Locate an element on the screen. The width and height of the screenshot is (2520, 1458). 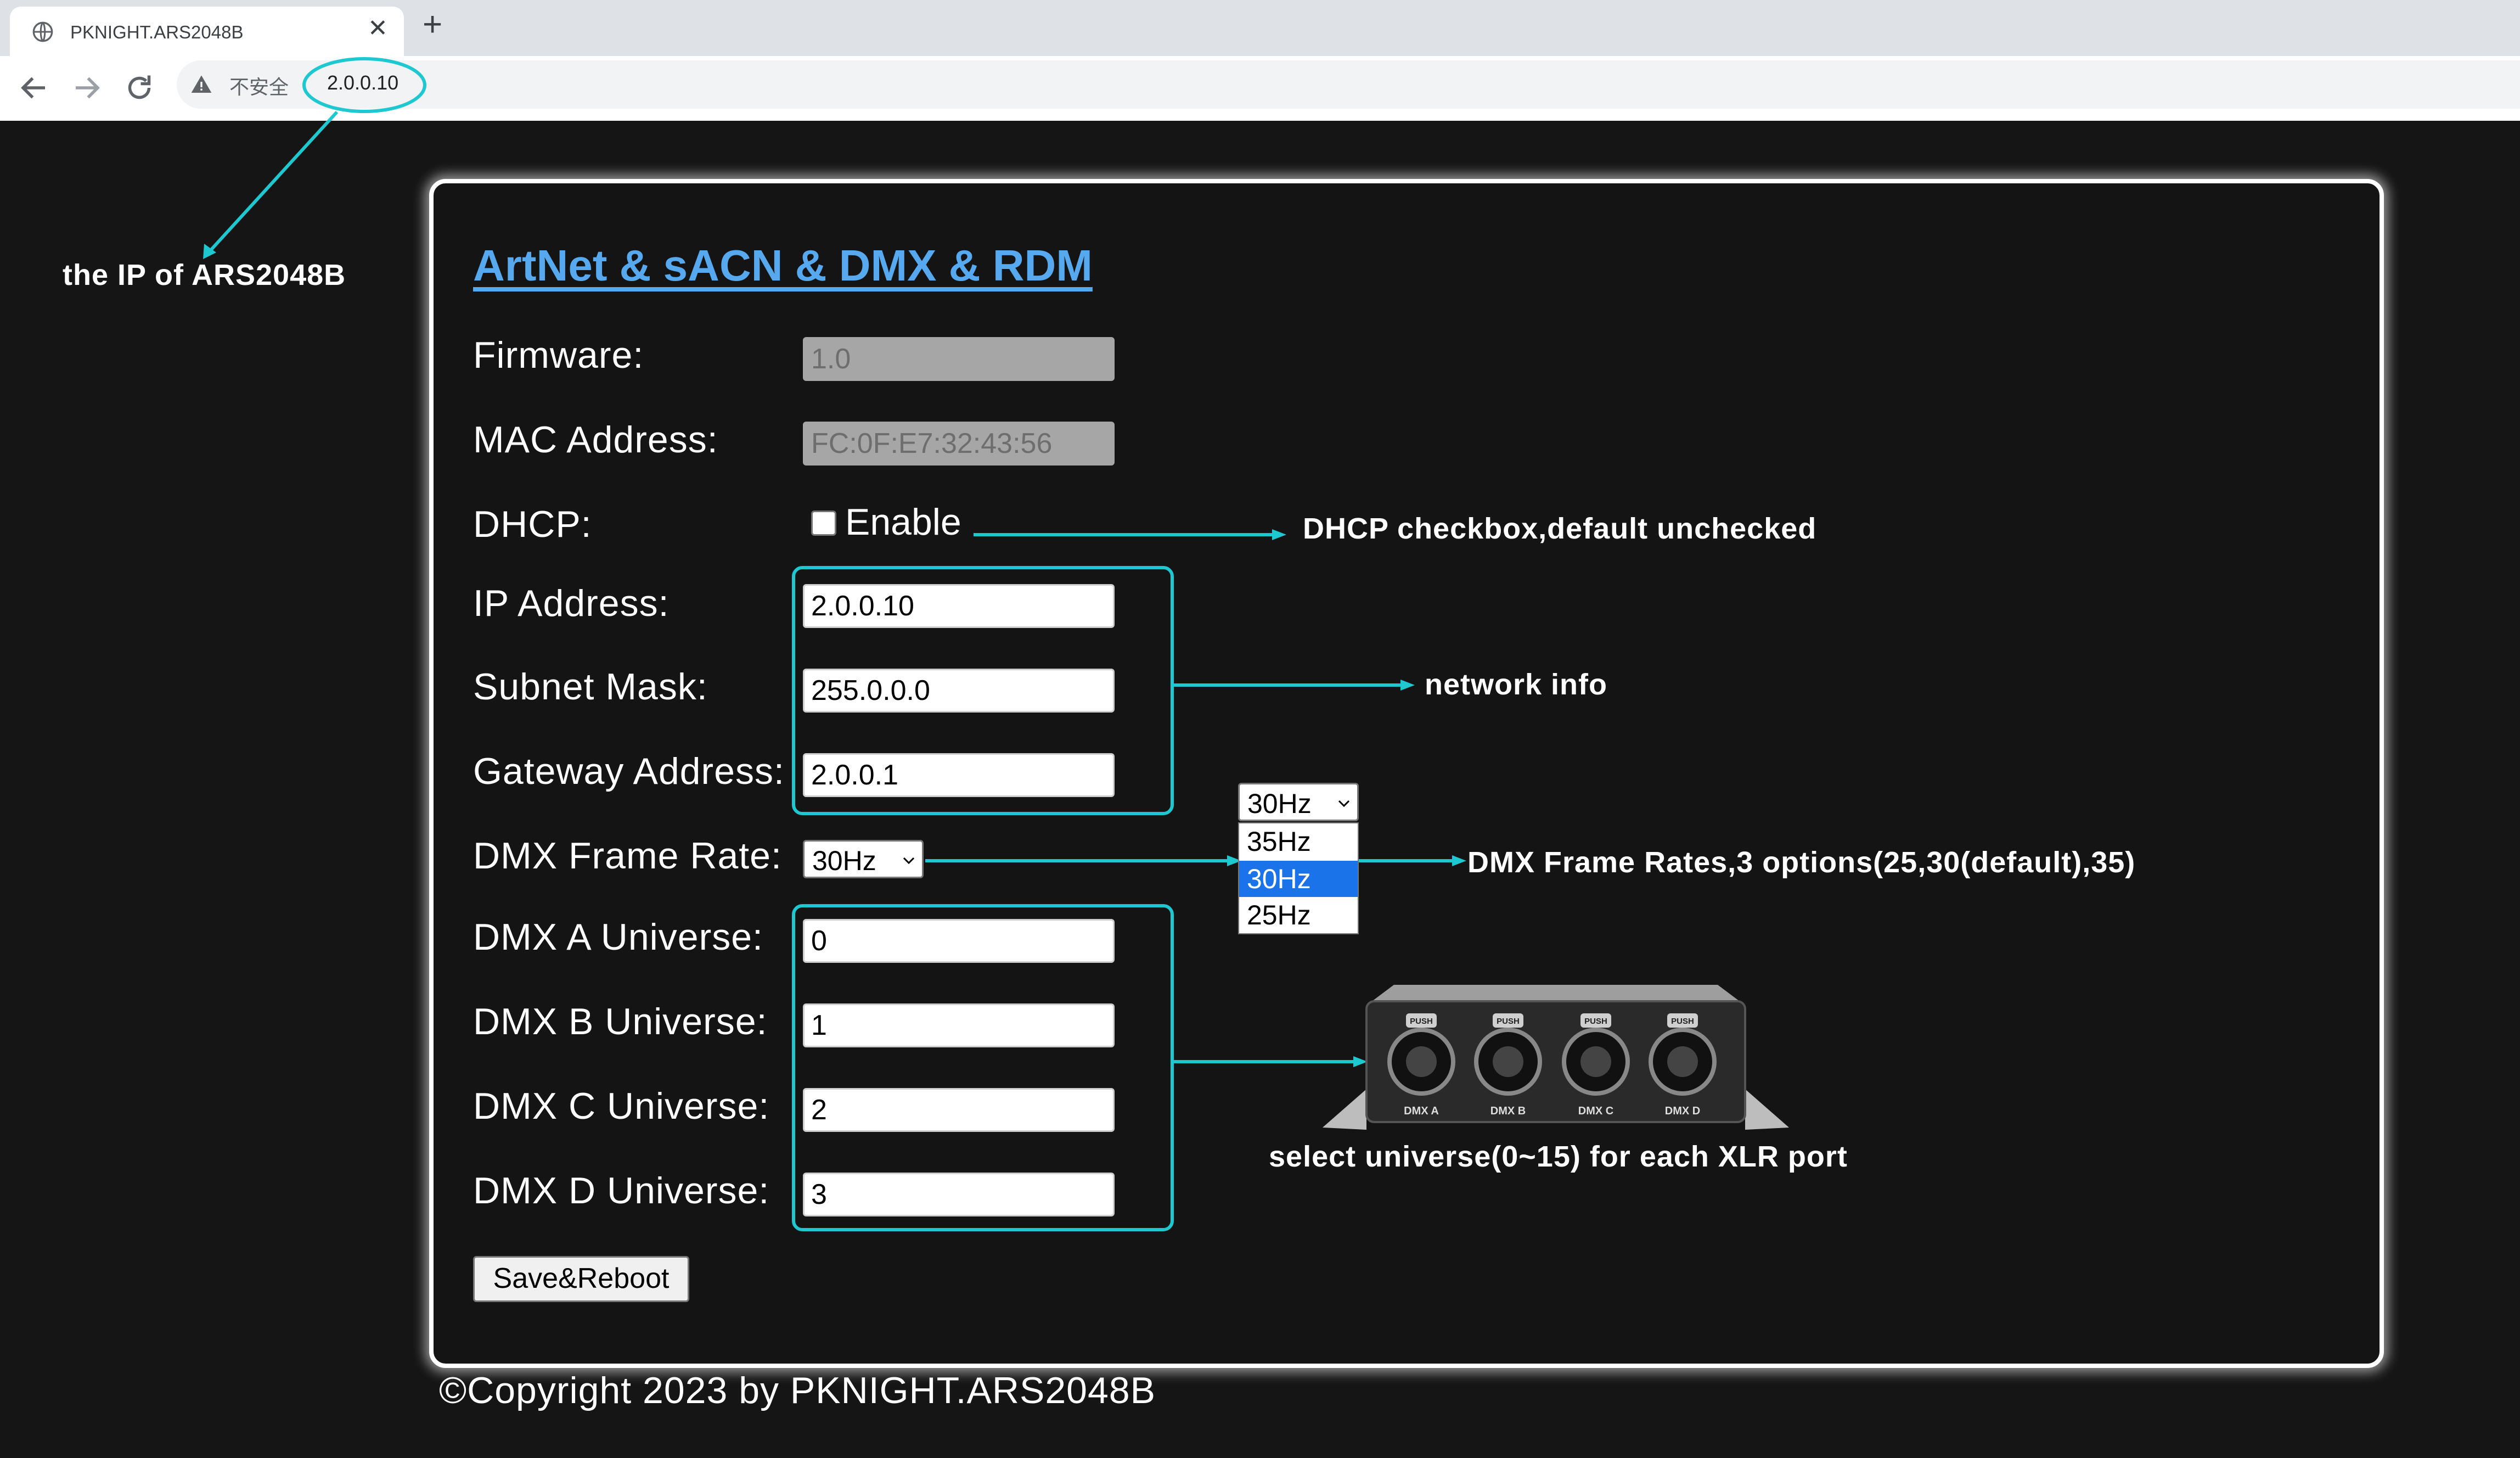
frame-rate-option-25hz: 25Hz is located at coordinates (1298, 915).